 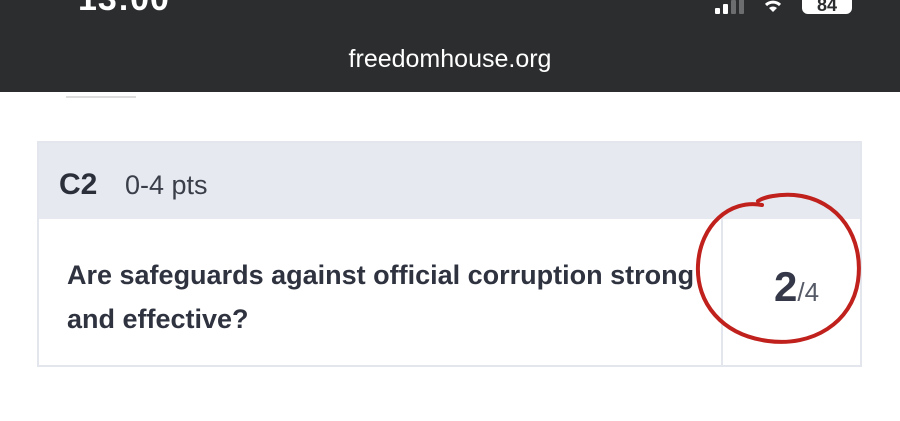 I want to click on red-hand-drawn-circle-annotation, so click(x=778, y=268).